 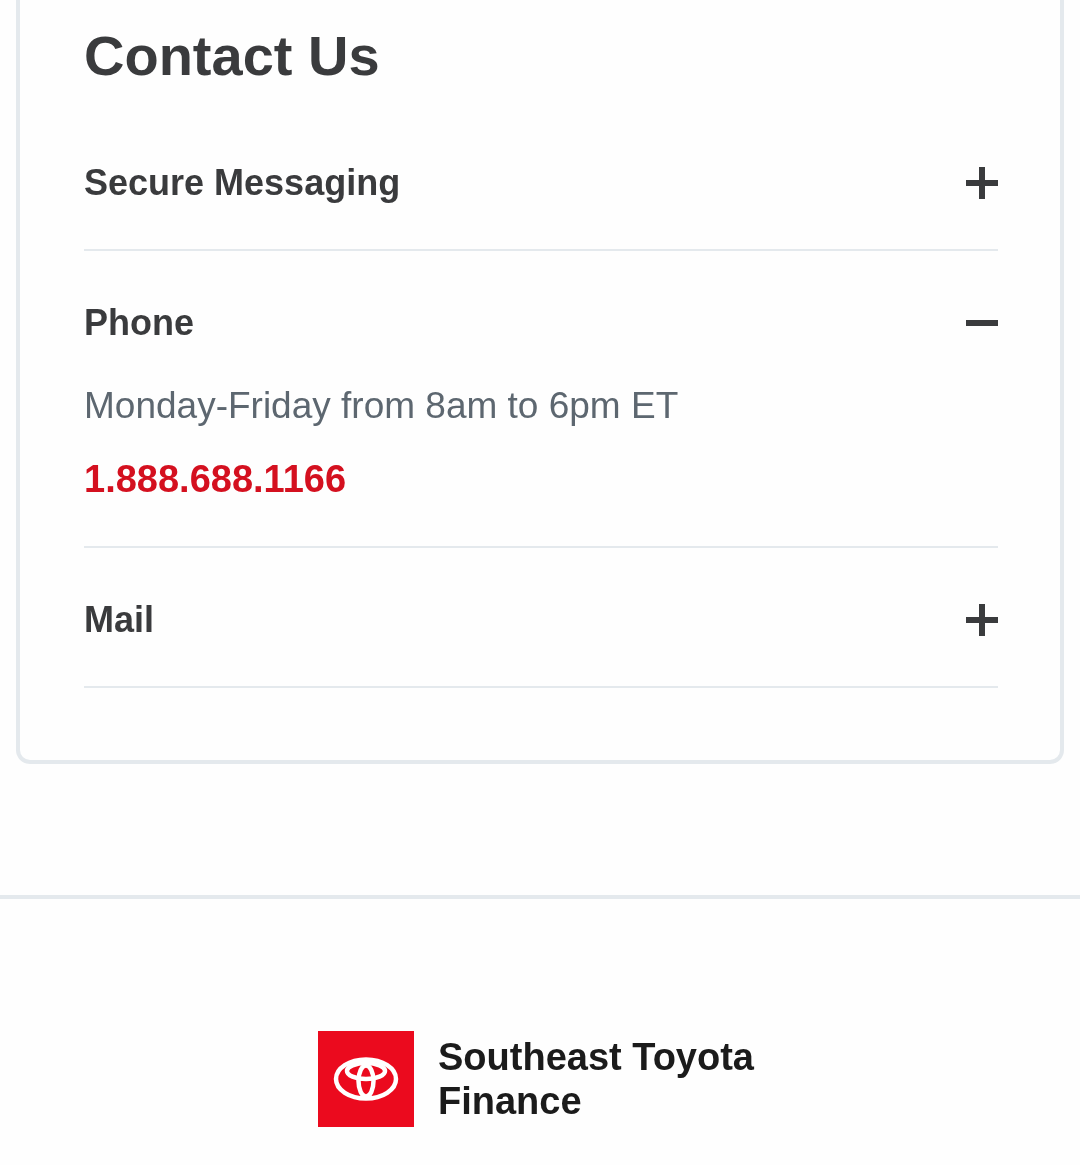 What do you see at coordinates (541, 298) in the screenshot?
I see `accordion-header: Phone` at bounding box center [541, 298].